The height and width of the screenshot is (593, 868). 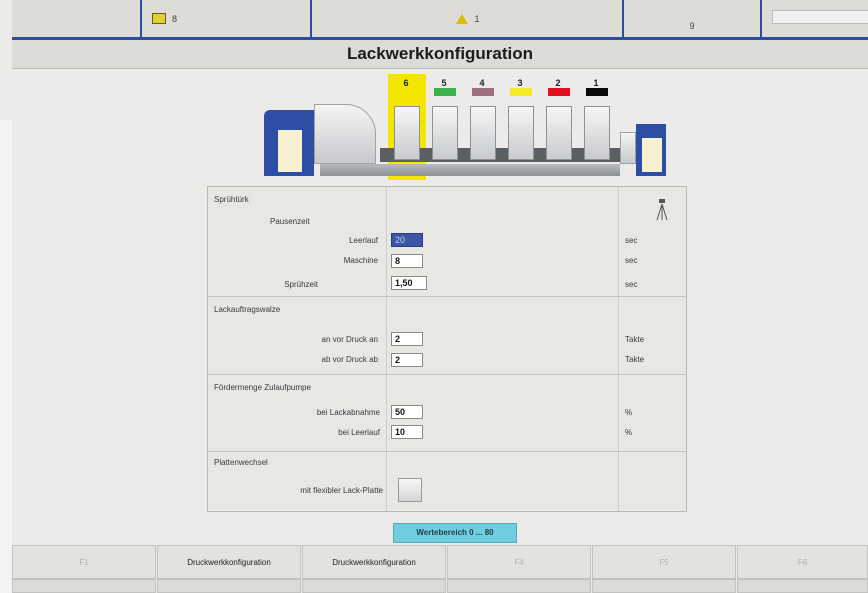 What do you see at coordinates (596, 83) in the screenshot?
I see `unit-1-number: 1` at bounding box center [596, 83].